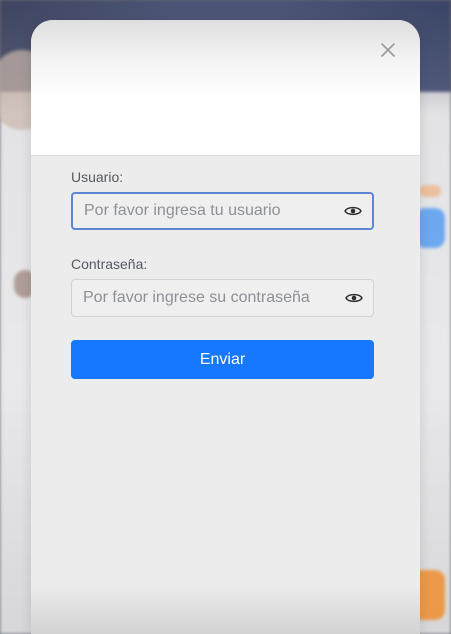  Describe the element at coordinates (430, 191) in the screenshot. I see `background-badge` at that location.